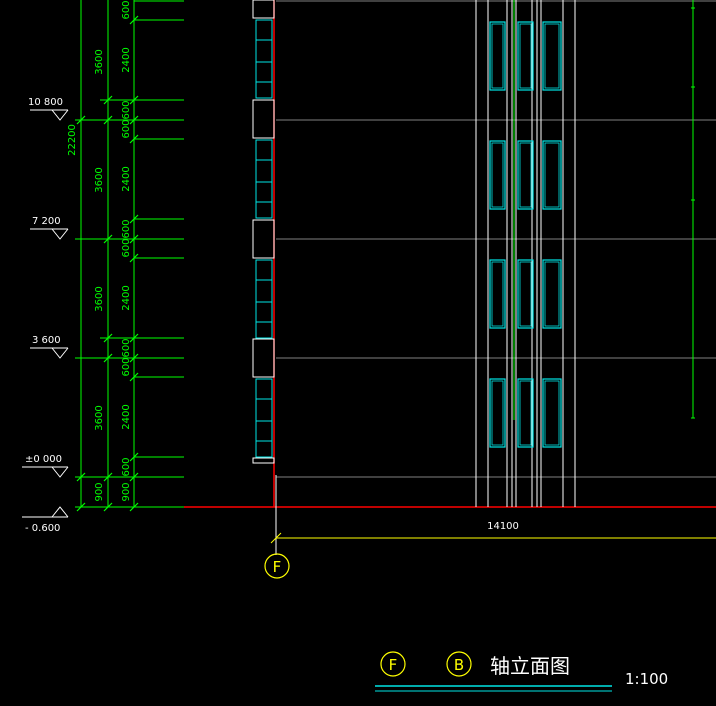  What do you see at coordinates (264, 238) in the screenshot?
I see `side-window-glazing` at bounding box center [264, 238].